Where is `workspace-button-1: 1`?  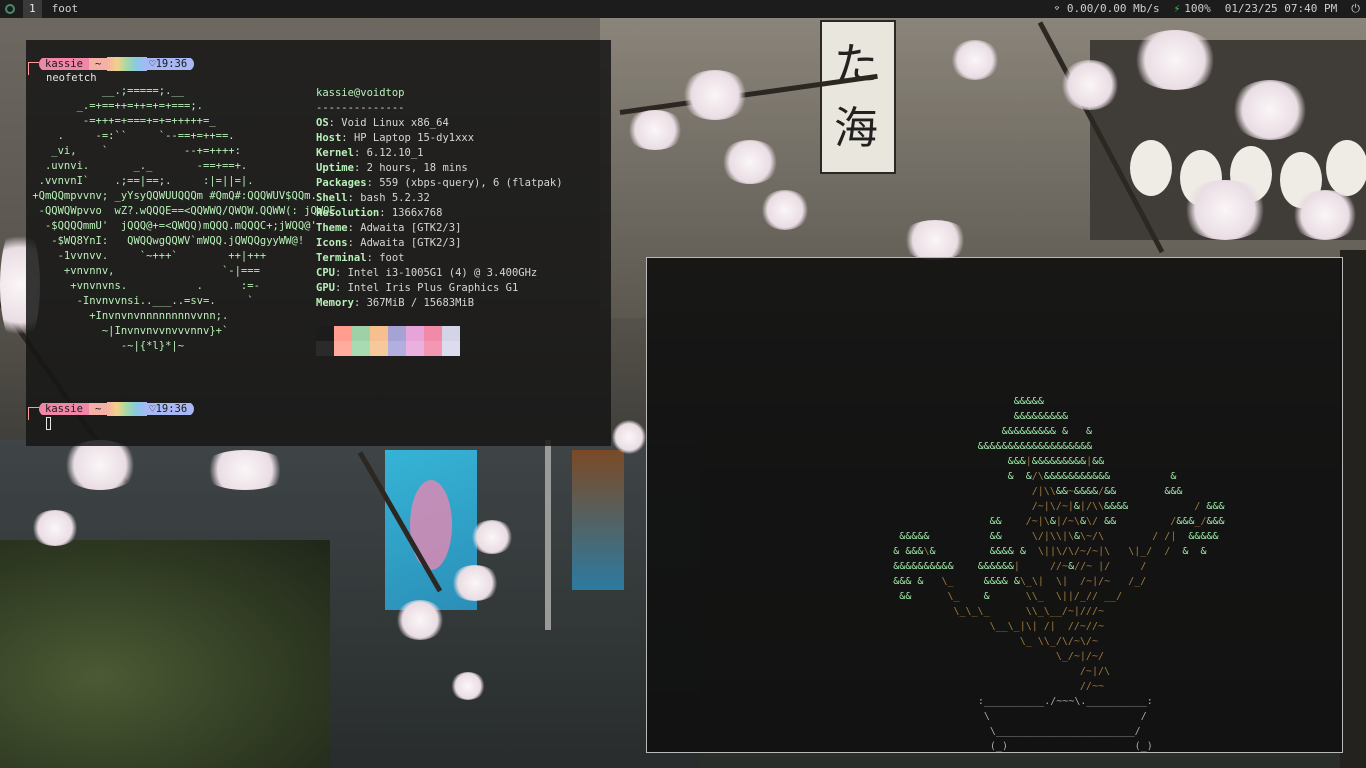 workspace-button-1: 1 is located at coordinates (32, 9).